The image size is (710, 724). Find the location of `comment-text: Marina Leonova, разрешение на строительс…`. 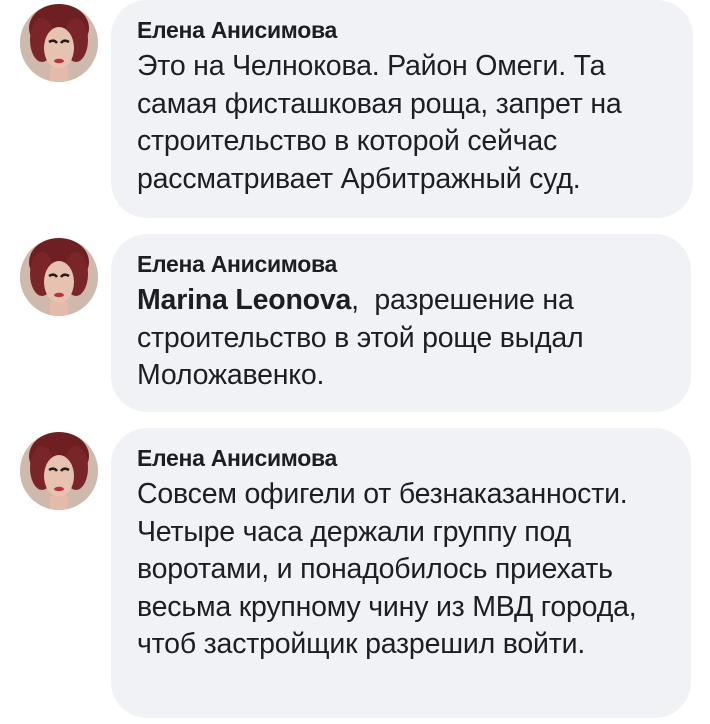

comment-text: Marina Leonova, разрешение на строительс… is located at coordinates (402, 338).